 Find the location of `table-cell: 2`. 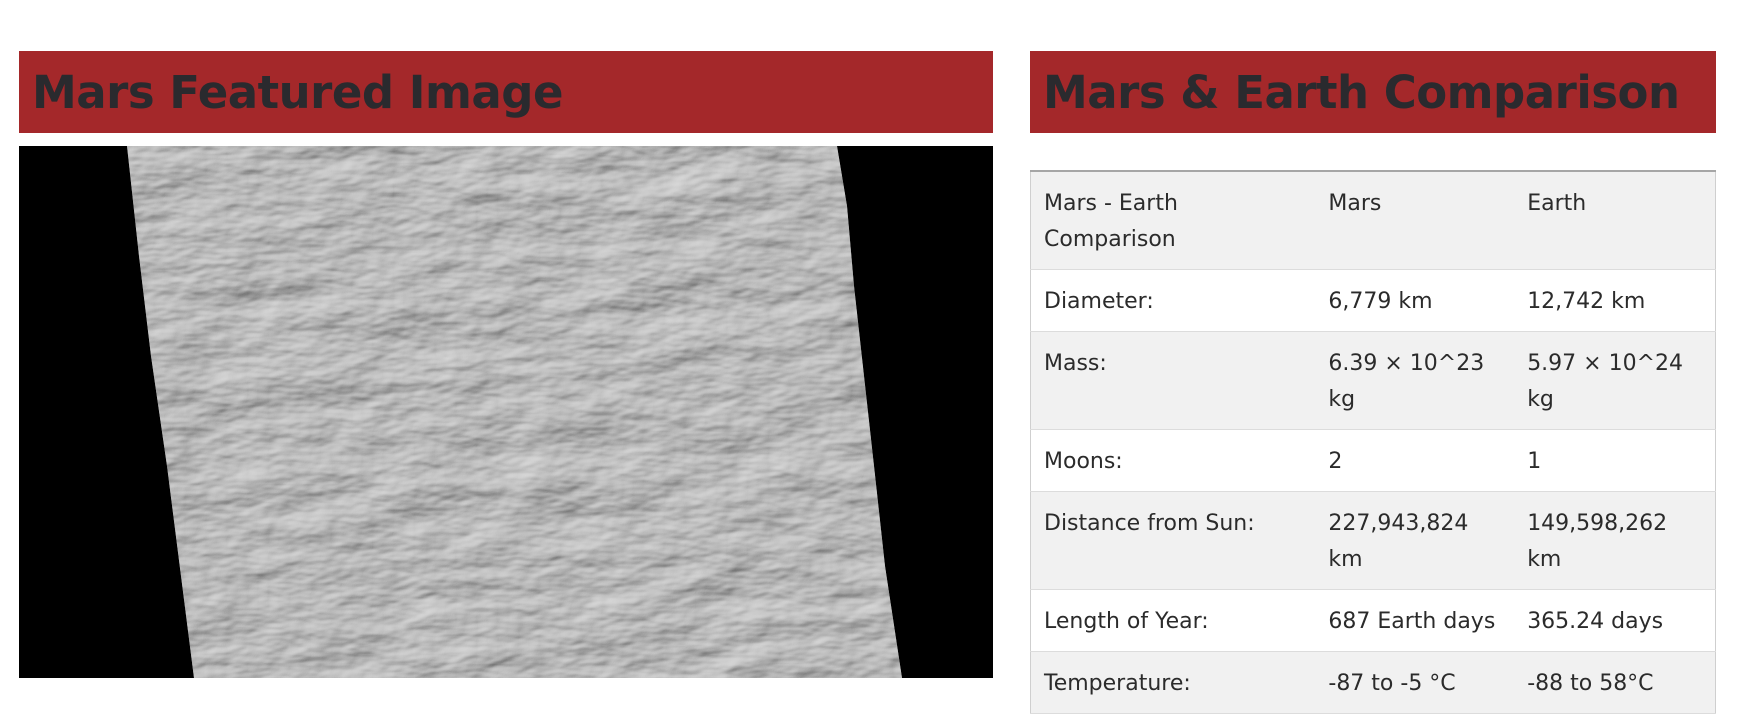

table-cell: 2 is located at coordinates (1415, 460).